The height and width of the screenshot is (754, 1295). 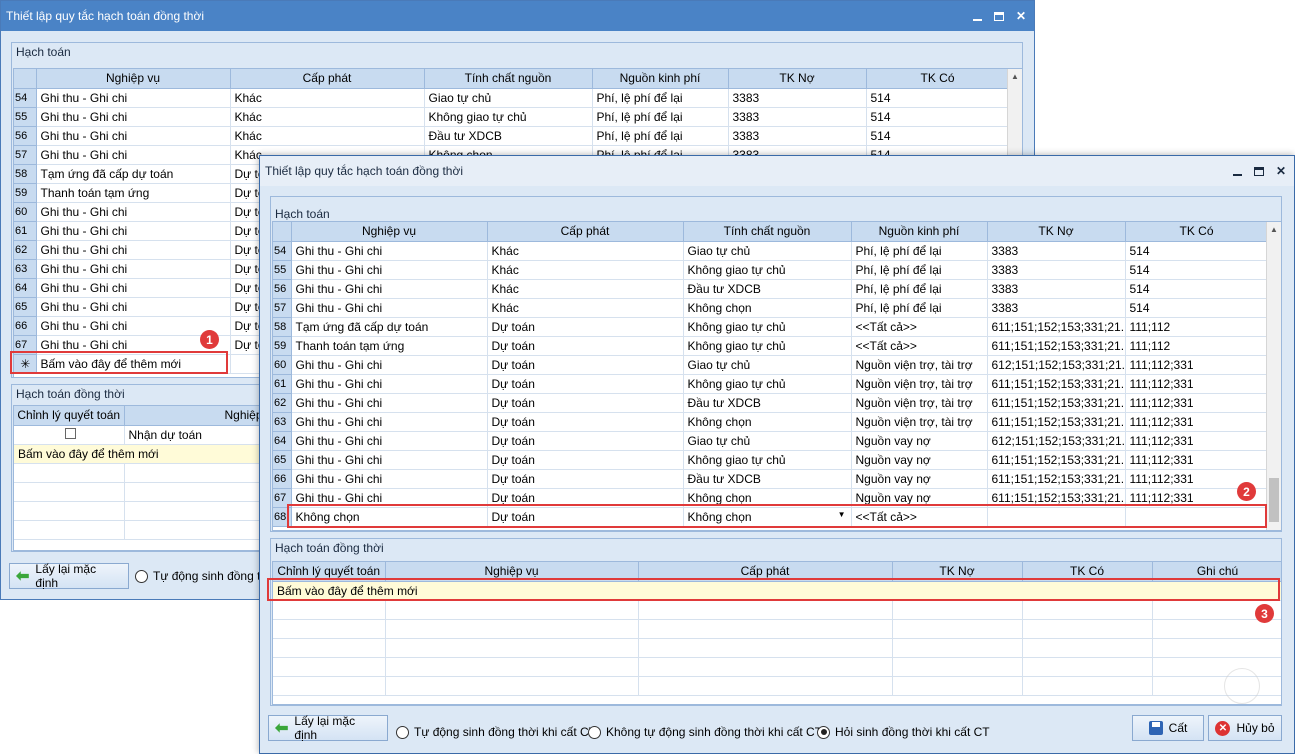 I want to click on col-header: Cấp phát, so click(x=327, y=79).